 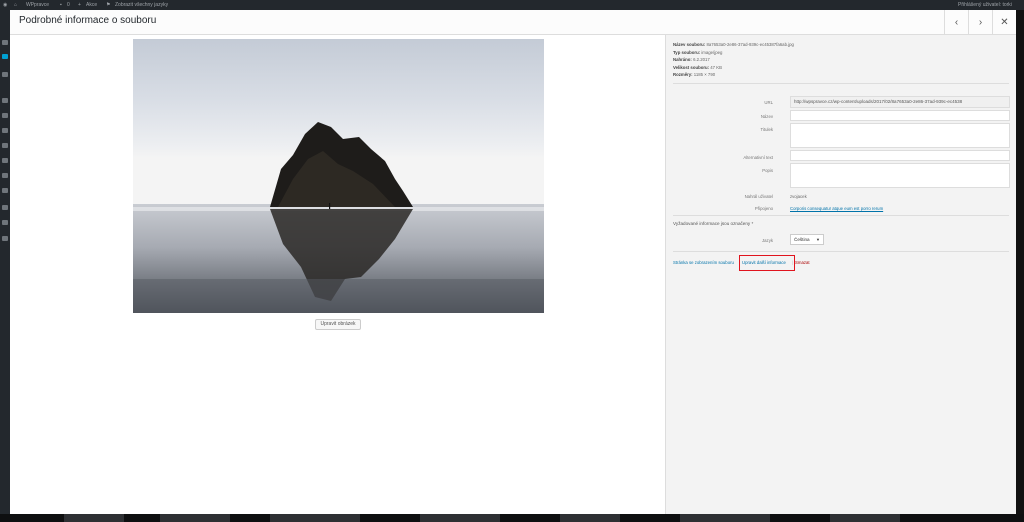 I want to click on view-attachment-page-link: Stránka se zobrazením souboru, so click(x=703, y=262).